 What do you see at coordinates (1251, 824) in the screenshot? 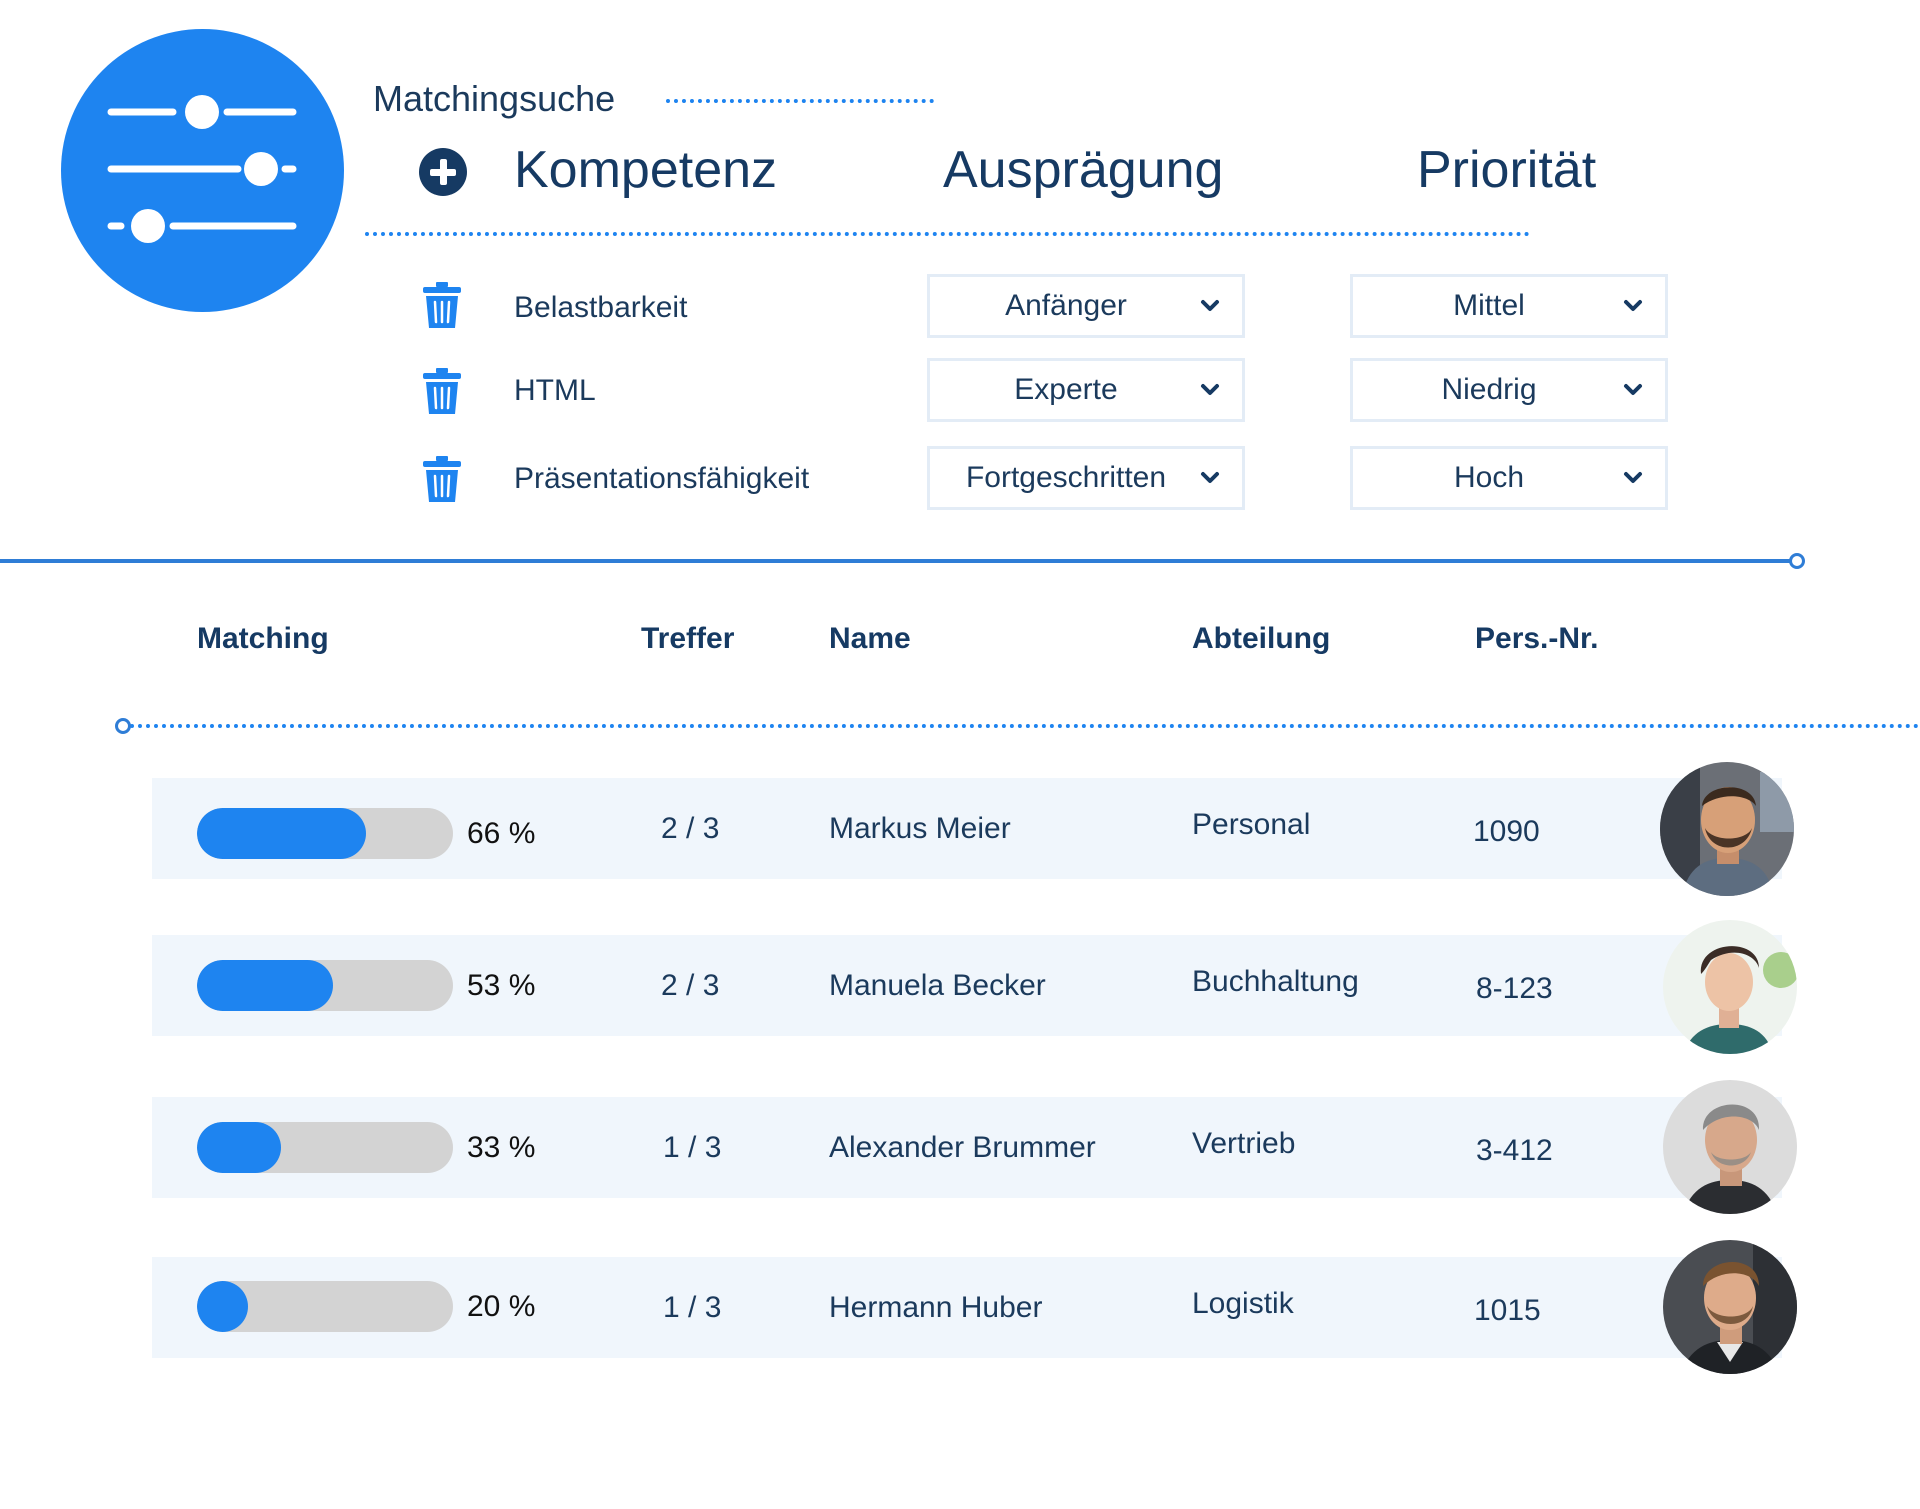
I see `department: Personal` at bounding box center [1251, 824].